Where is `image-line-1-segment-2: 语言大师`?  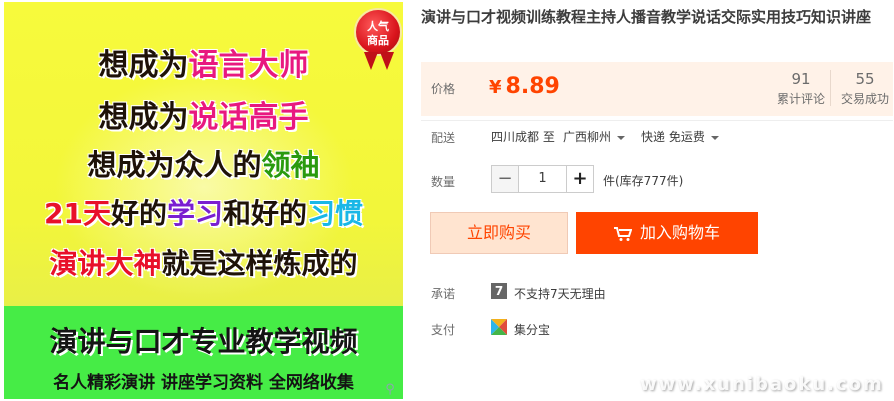 image-line-1-segment-2: 语言大师 is located at coordinates (248, 65).